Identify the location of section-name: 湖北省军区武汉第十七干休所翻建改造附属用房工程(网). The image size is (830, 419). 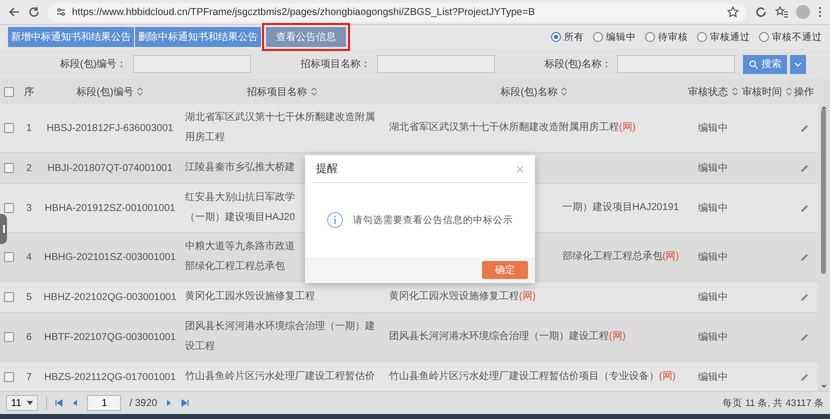
(512, 127).